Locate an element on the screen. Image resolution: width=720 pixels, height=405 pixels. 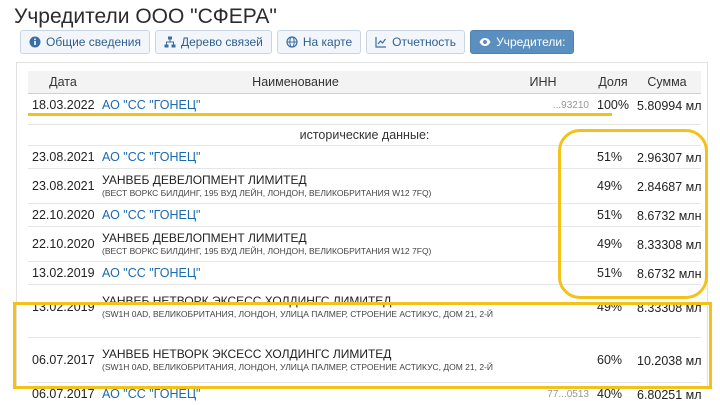
row-date: 18.03.2022 is located at coordinates (63, 105).